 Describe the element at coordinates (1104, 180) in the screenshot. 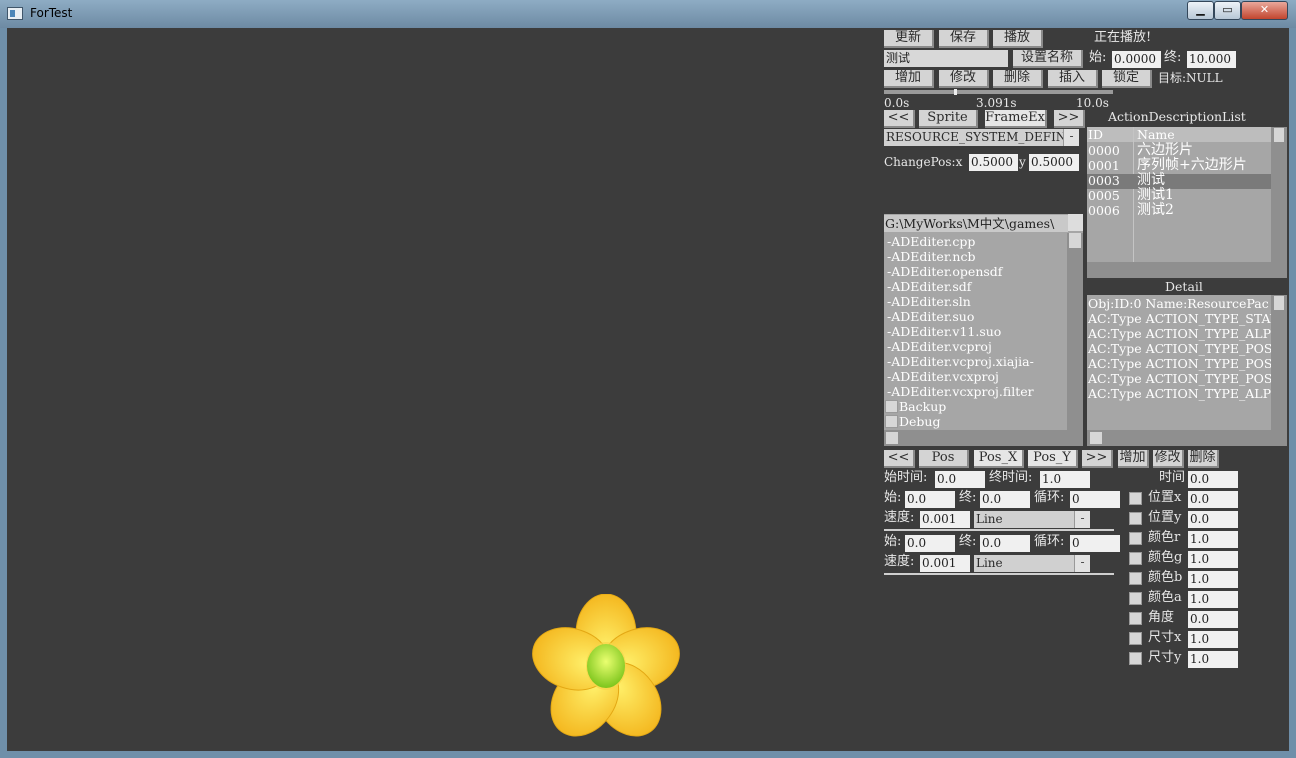

I see `action-row-id: 0003` at that location.